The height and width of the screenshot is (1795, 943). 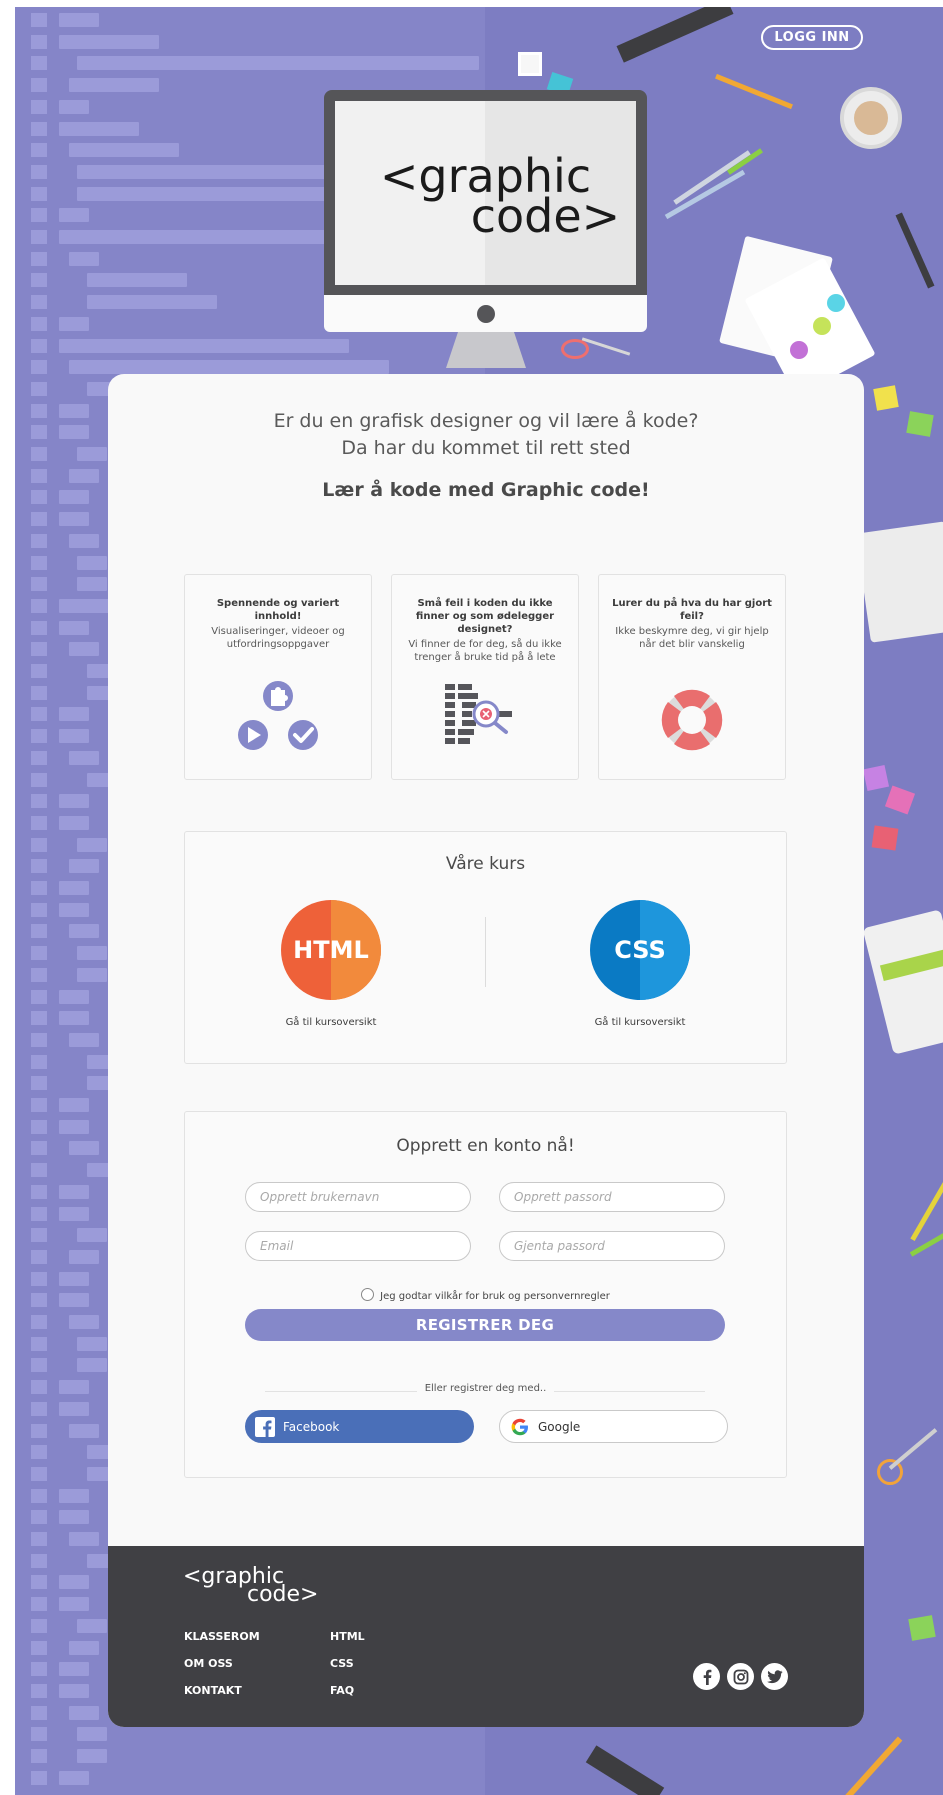 I want to click on monitor-illustration: <graphic code>, so click(x=485, y=211).